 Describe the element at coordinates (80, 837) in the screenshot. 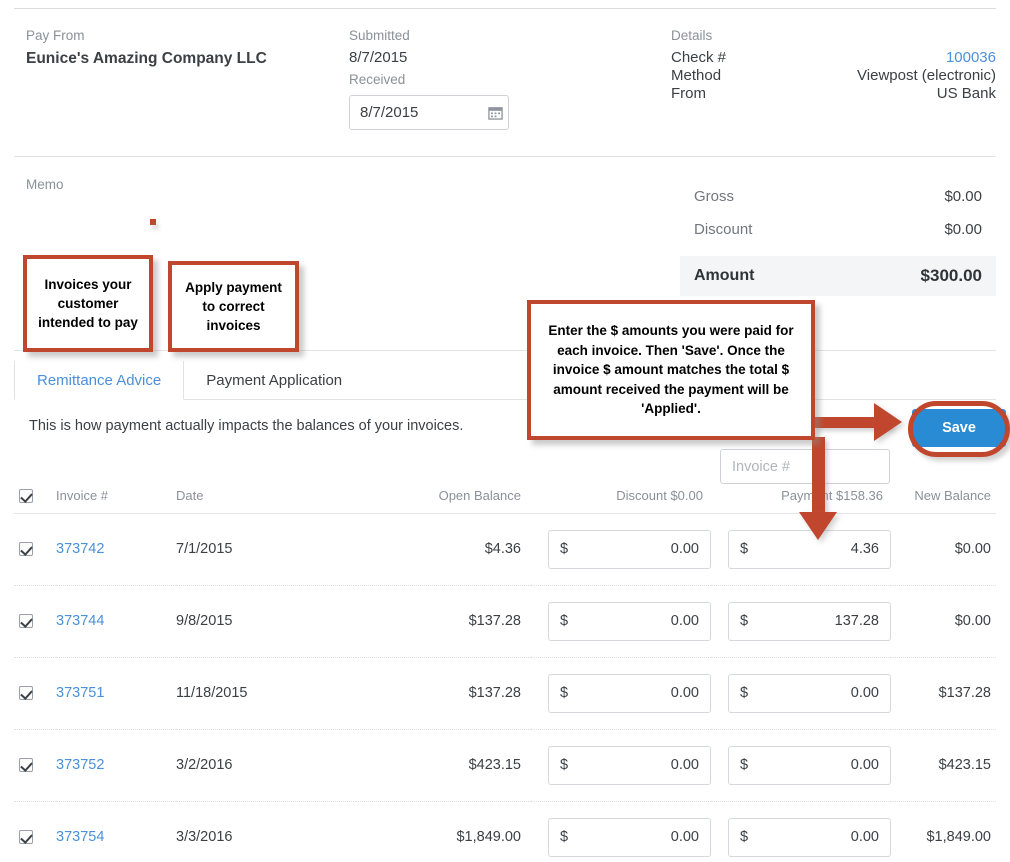

I see `invoice-link: 373754` at that location.